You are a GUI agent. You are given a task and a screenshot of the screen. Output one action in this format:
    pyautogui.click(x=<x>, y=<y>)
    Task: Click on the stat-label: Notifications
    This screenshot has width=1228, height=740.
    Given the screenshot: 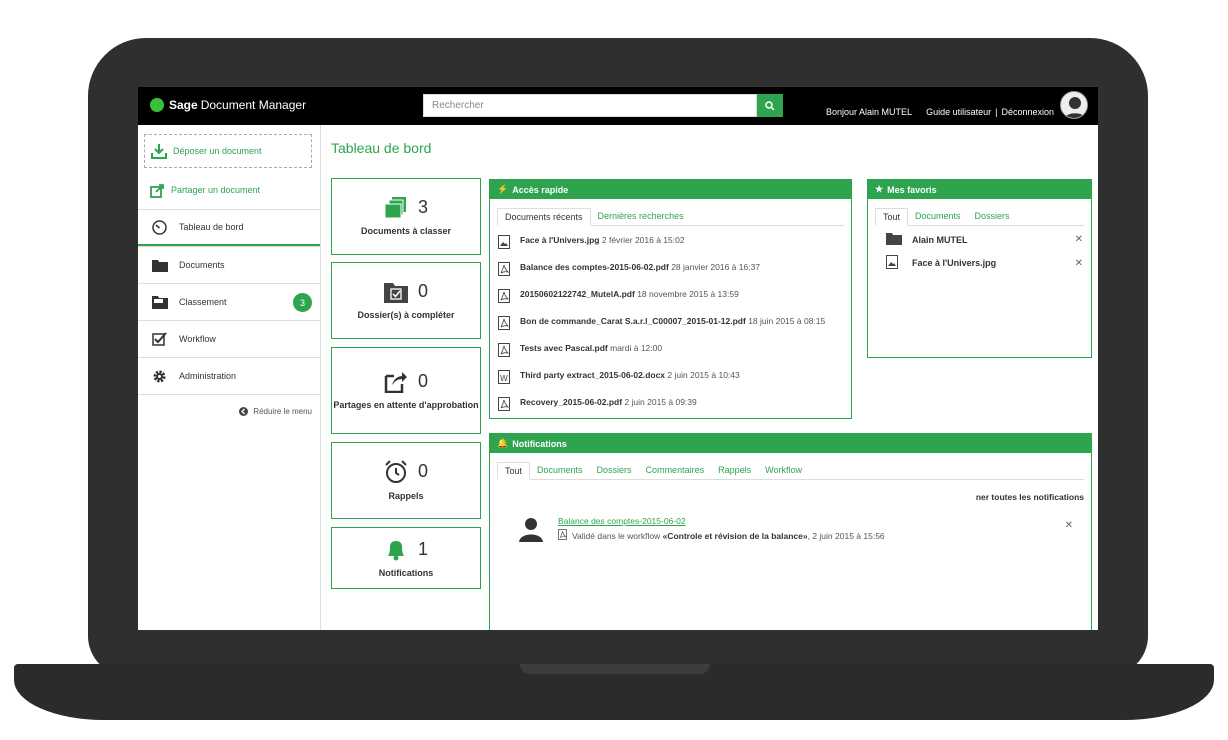 What is the action you would take?
    pyautogui.click(x=406, y=573)
    